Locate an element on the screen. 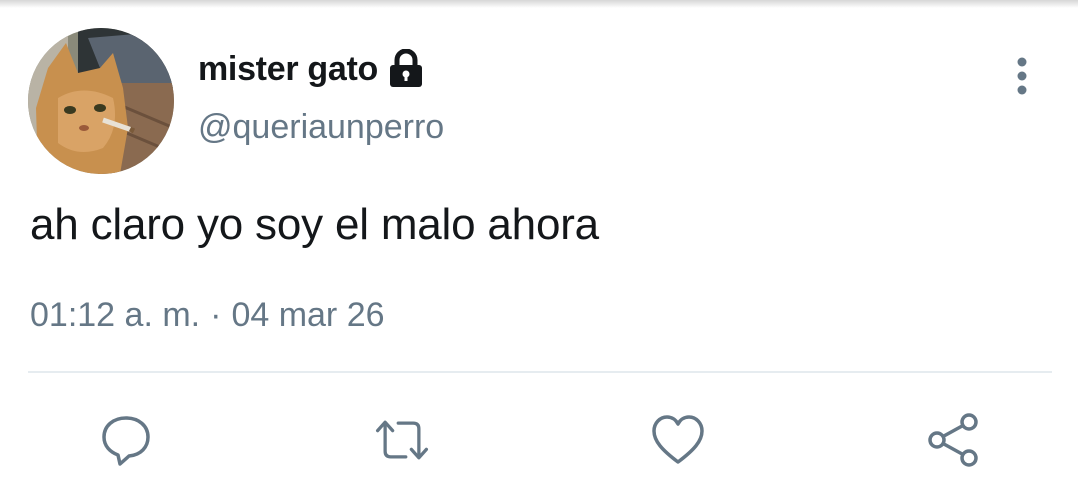 The height and width of the screenshot is (500, 1078). display-name: mister gato is located at coordinates (288, 69).